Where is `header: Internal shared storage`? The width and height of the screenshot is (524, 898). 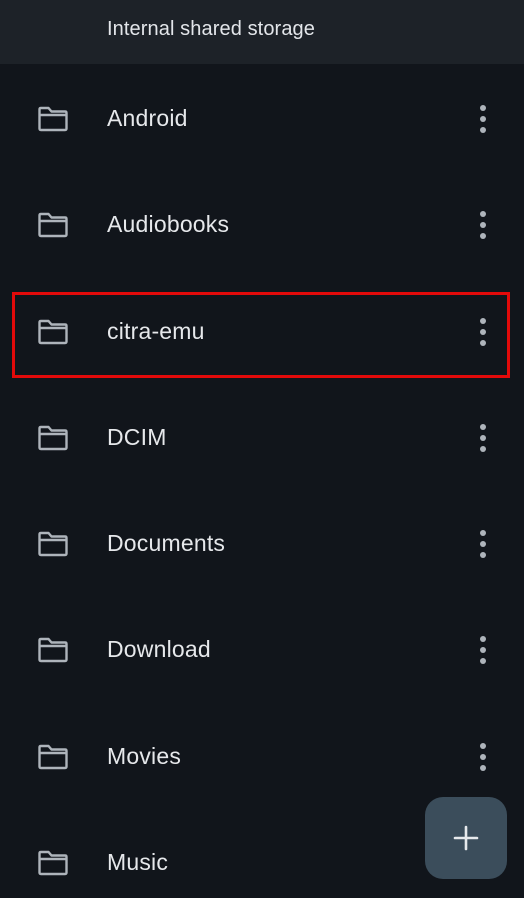 header: Internal shared storage is located at coordinates (262, 32).